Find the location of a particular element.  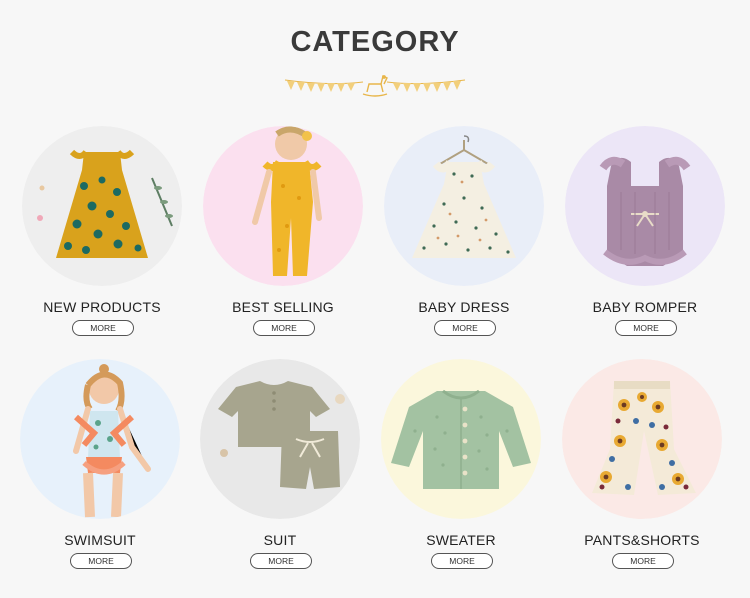

category-card-suit: SUIT MORE is located at coordinates (270, 469).